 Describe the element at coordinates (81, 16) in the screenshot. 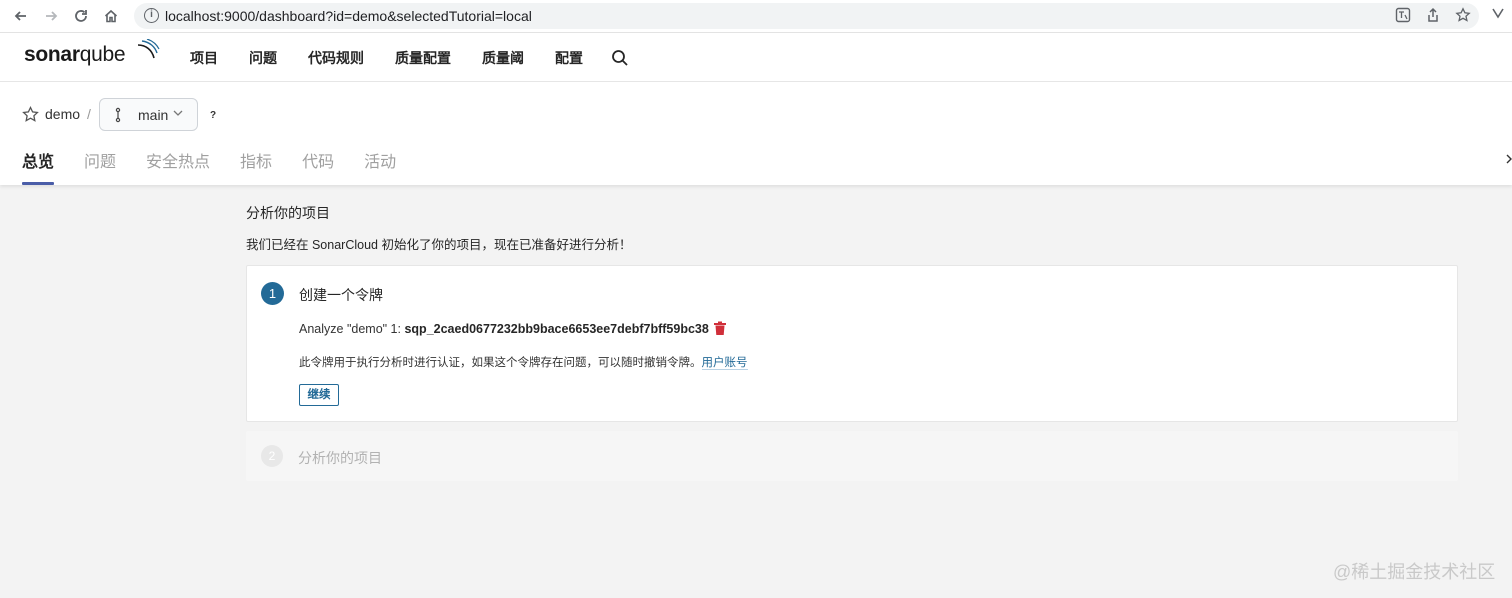

I see `reload-icon` at that location.